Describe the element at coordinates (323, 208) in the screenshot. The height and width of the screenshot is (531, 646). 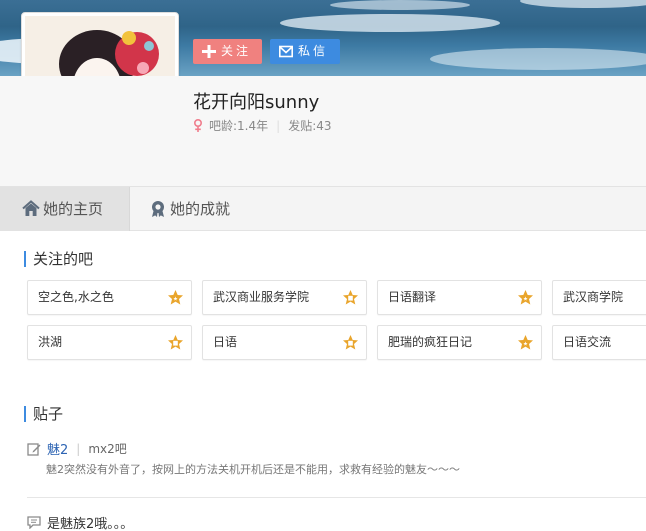
I see `profile-tabs: 她的主页 她的成就` at that location.